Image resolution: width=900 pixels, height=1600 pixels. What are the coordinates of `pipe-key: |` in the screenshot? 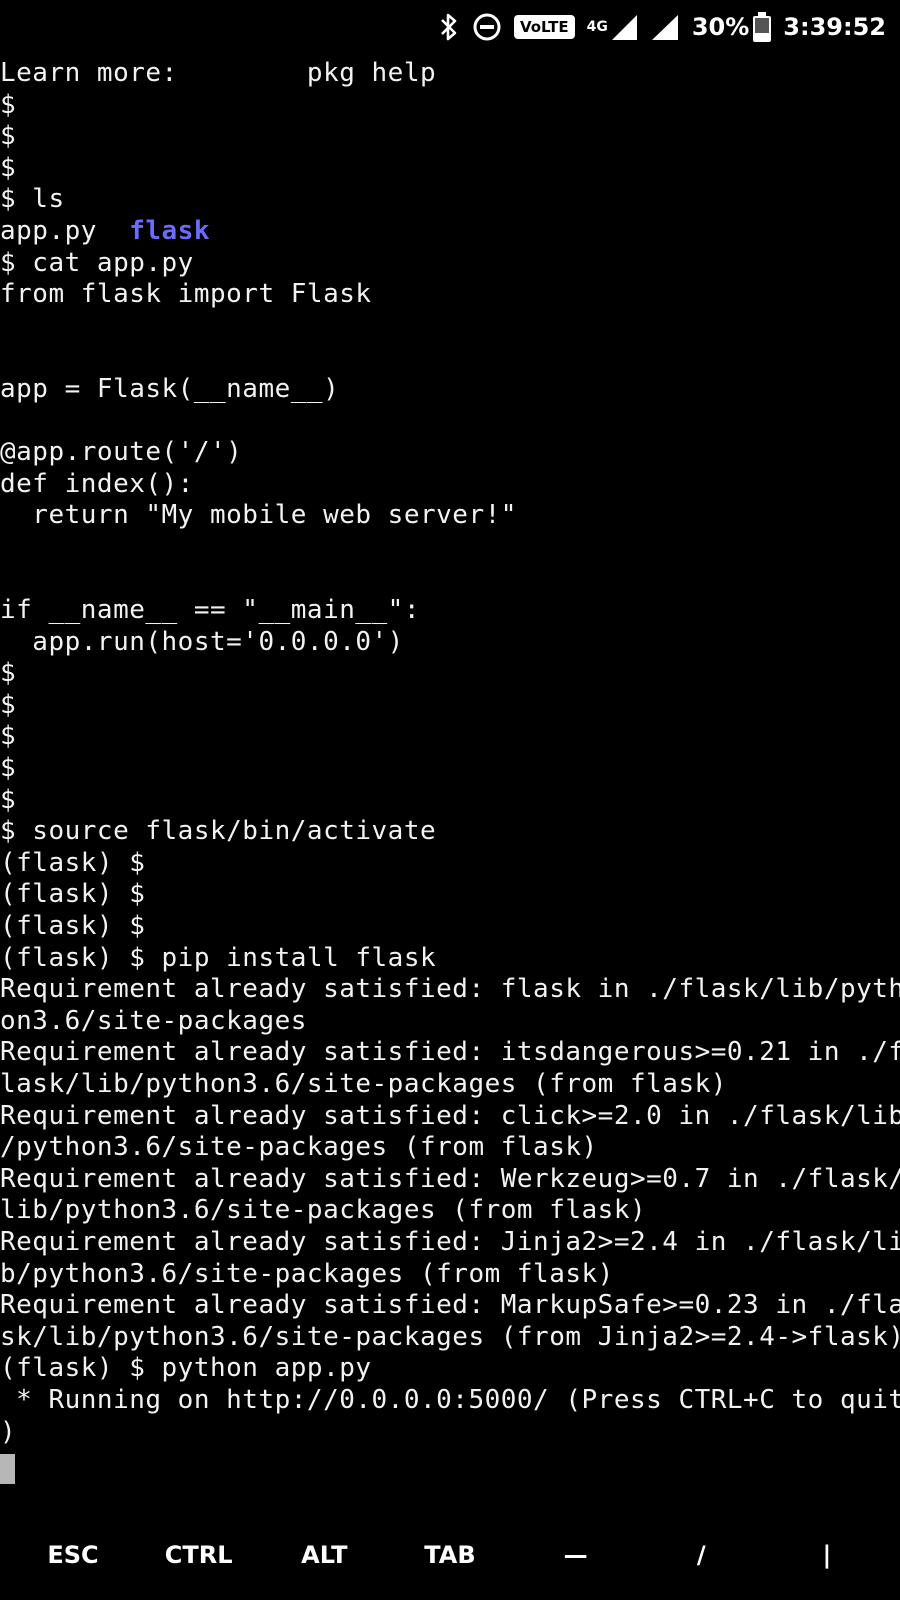 It's located at (827, 1555).